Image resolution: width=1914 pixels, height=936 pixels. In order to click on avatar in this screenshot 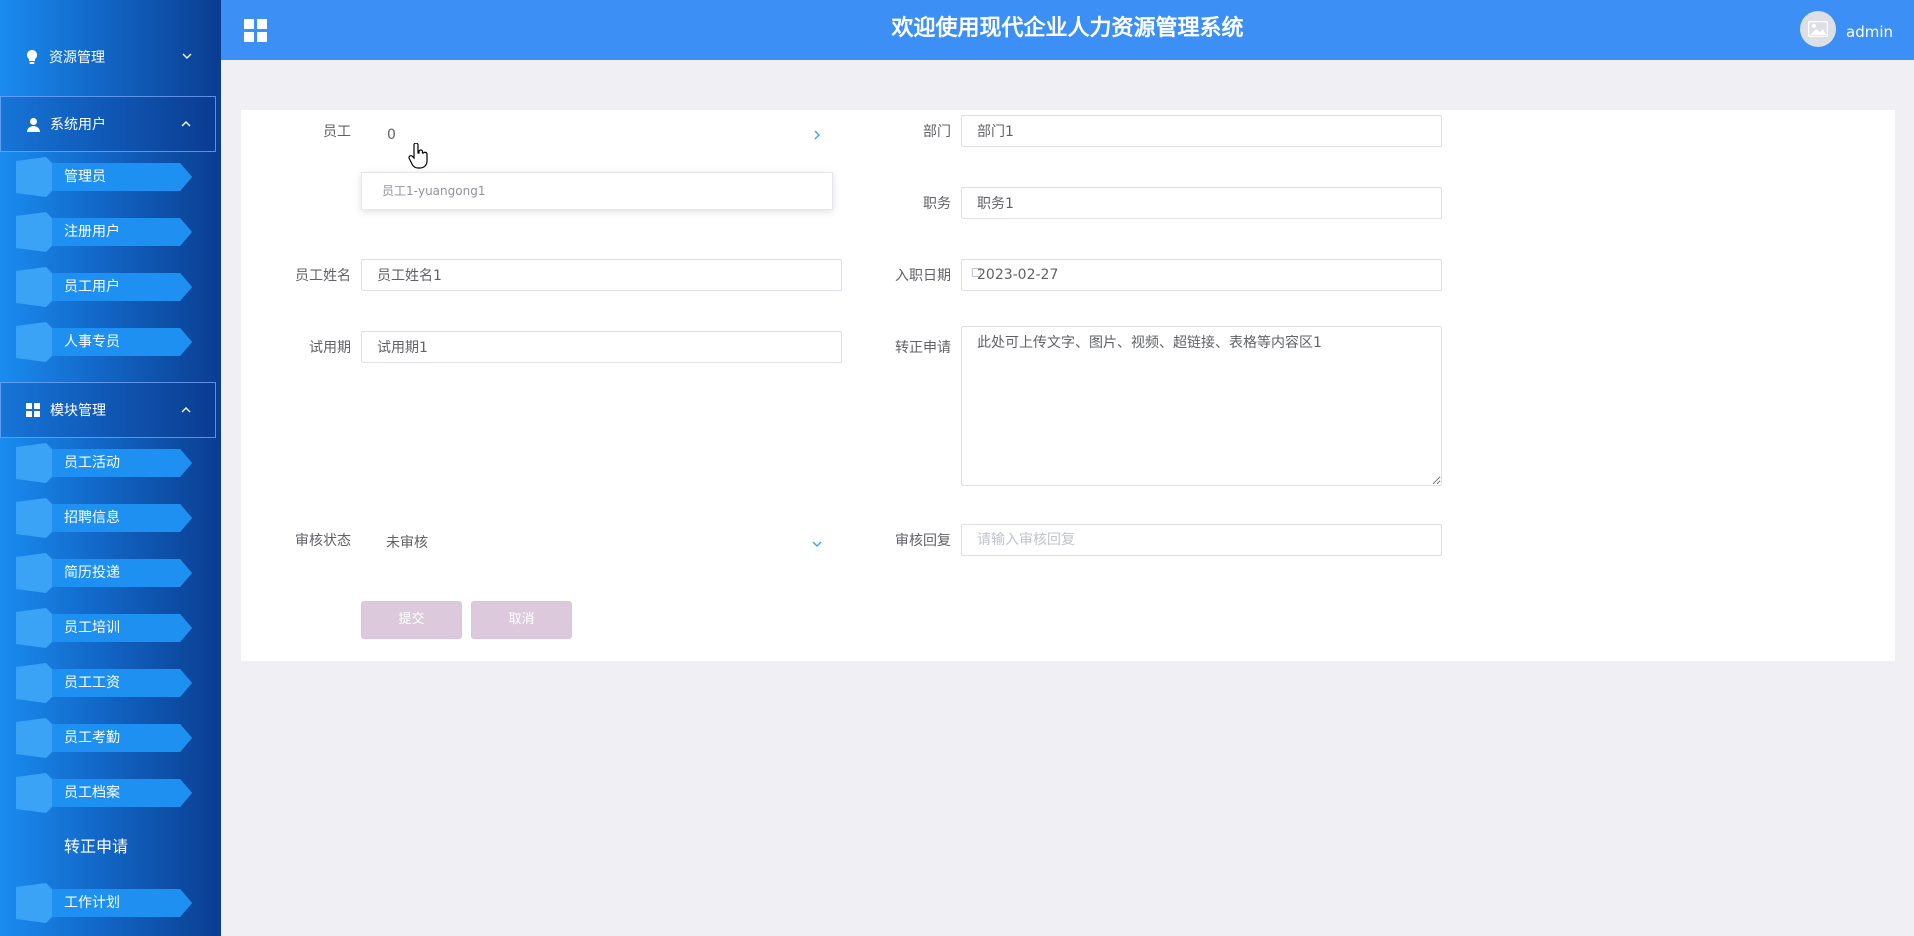, I will do `click(1818, 29)`.